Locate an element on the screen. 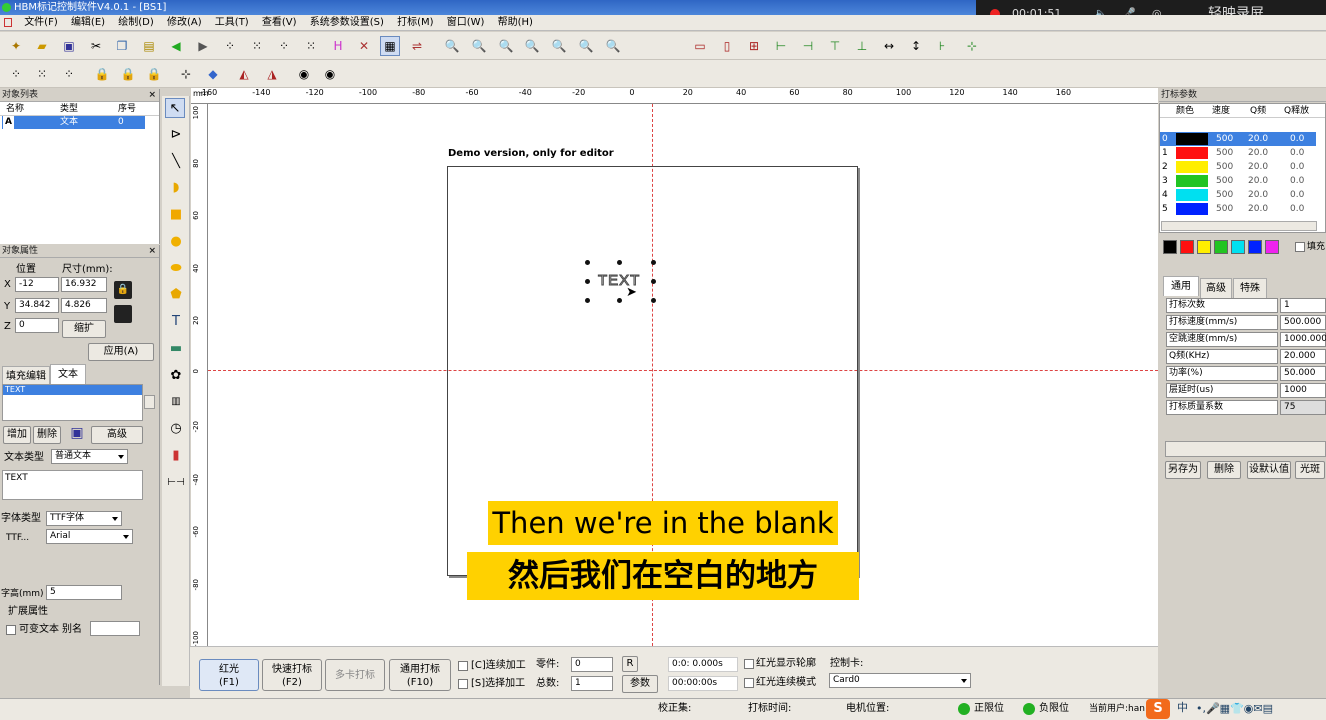 This screenshot has height=720, width=1326. delay-icon: ⊢⊣ is located at coordinates (176, 483).